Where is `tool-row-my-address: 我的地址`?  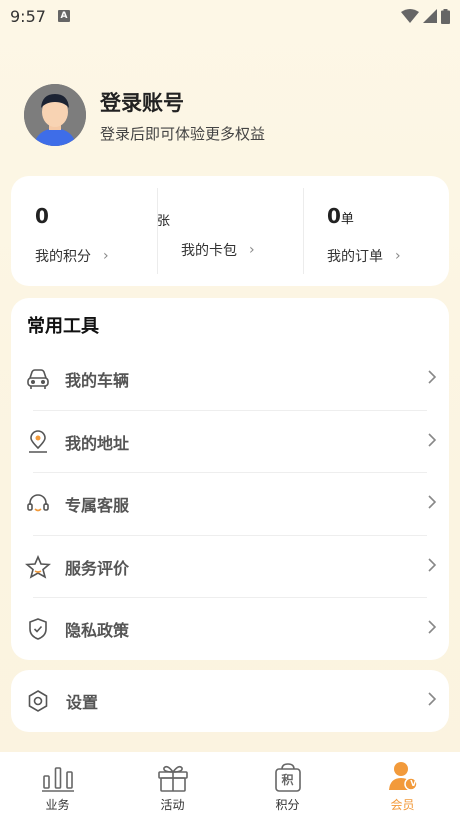 tool-row-my-address: 我的地址 is located at coordinates (230, 442).